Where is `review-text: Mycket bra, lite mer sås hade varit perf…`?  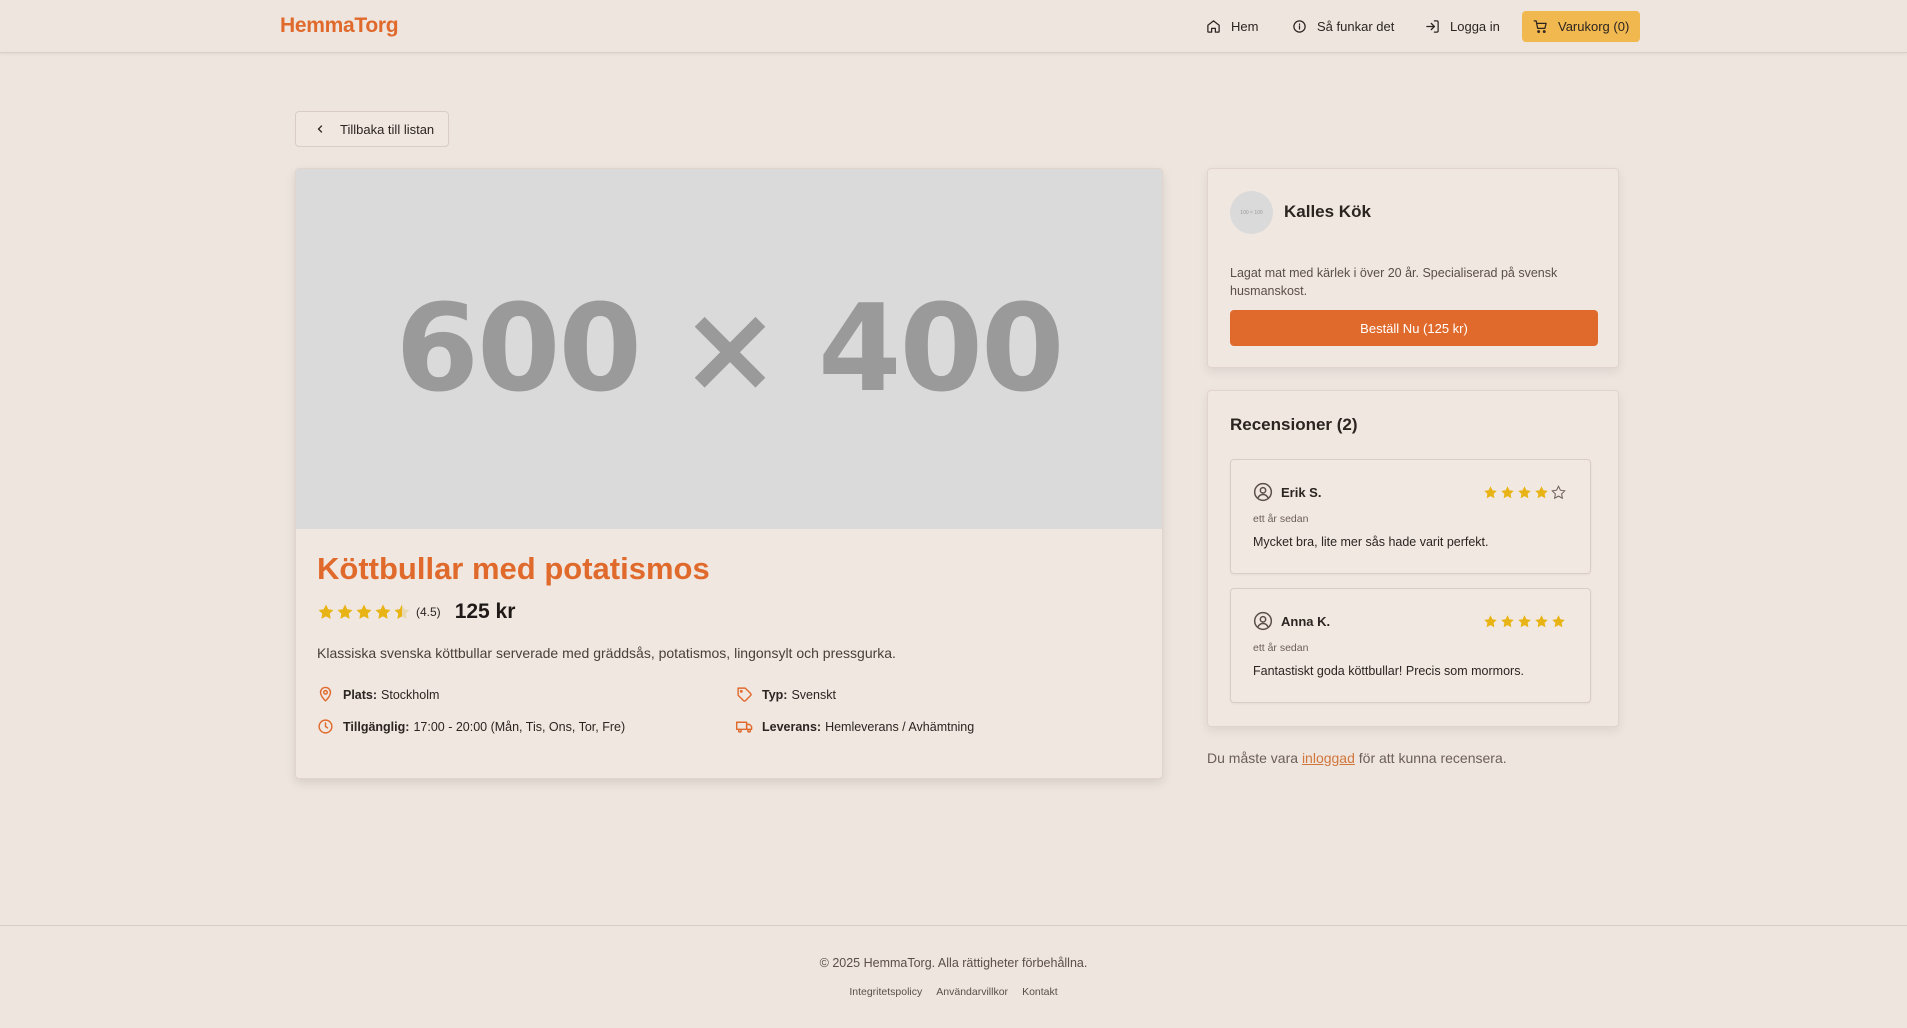 review-text: Mycket bra, lite mer sås hade varit perf… is located at coordinates (1371, 542).